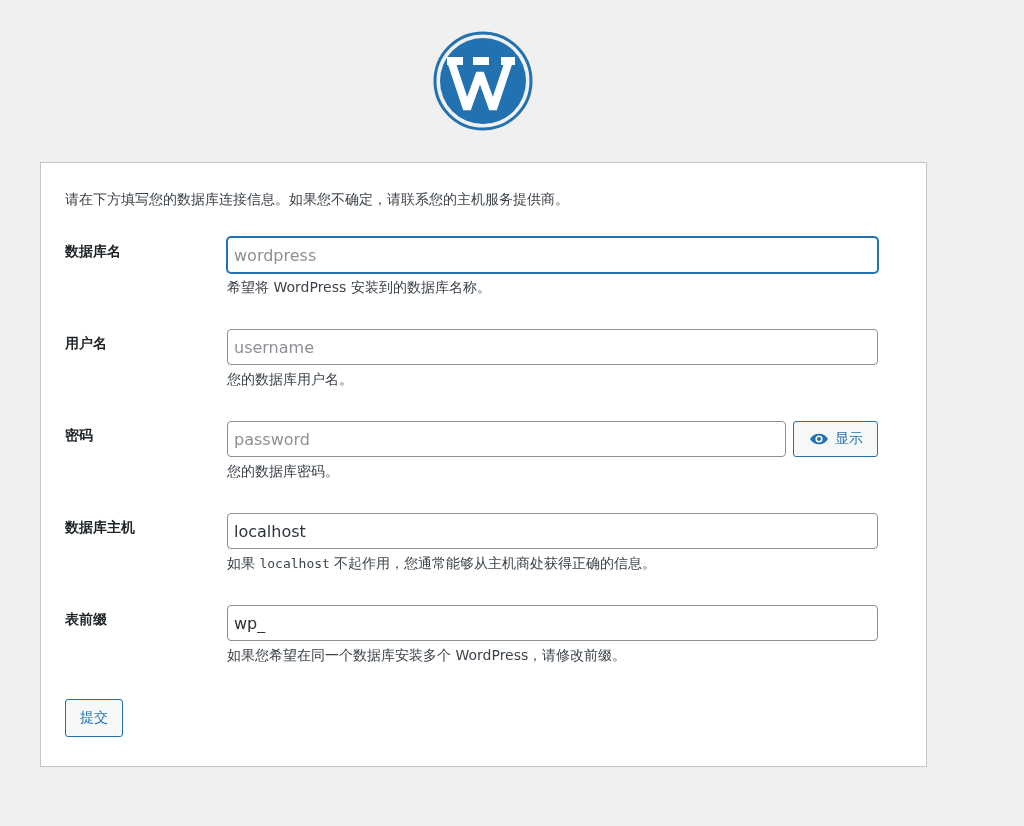  What do you see at coordinates (427, 655) in the screenshot?
I see `field-hint: 如果您希望在同一个数据库安装多个 WordPress，请修改前缀。` at bounding box center [427, 655].